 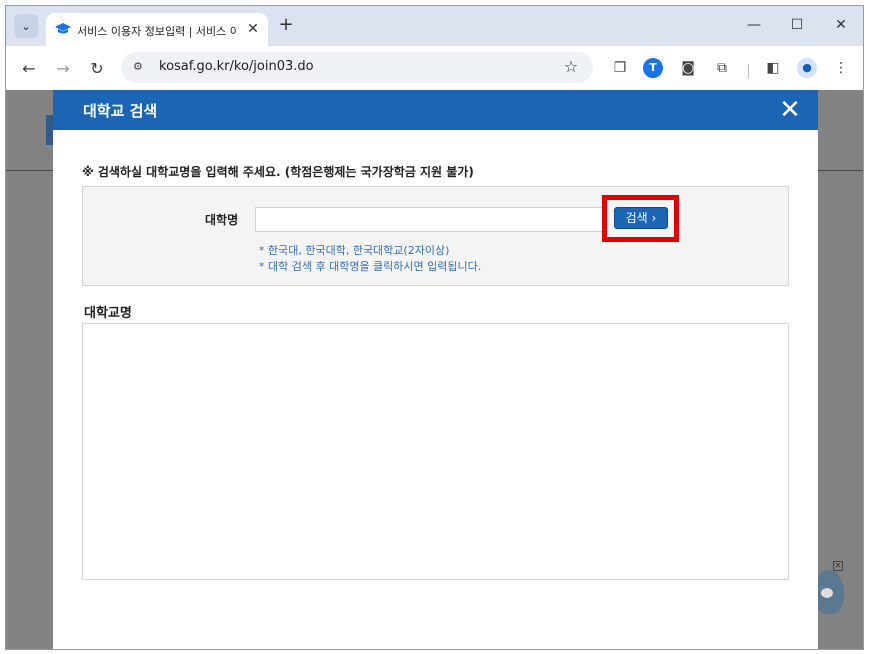 I want to click on close-icon: ✕, so click(x=790, y=110).